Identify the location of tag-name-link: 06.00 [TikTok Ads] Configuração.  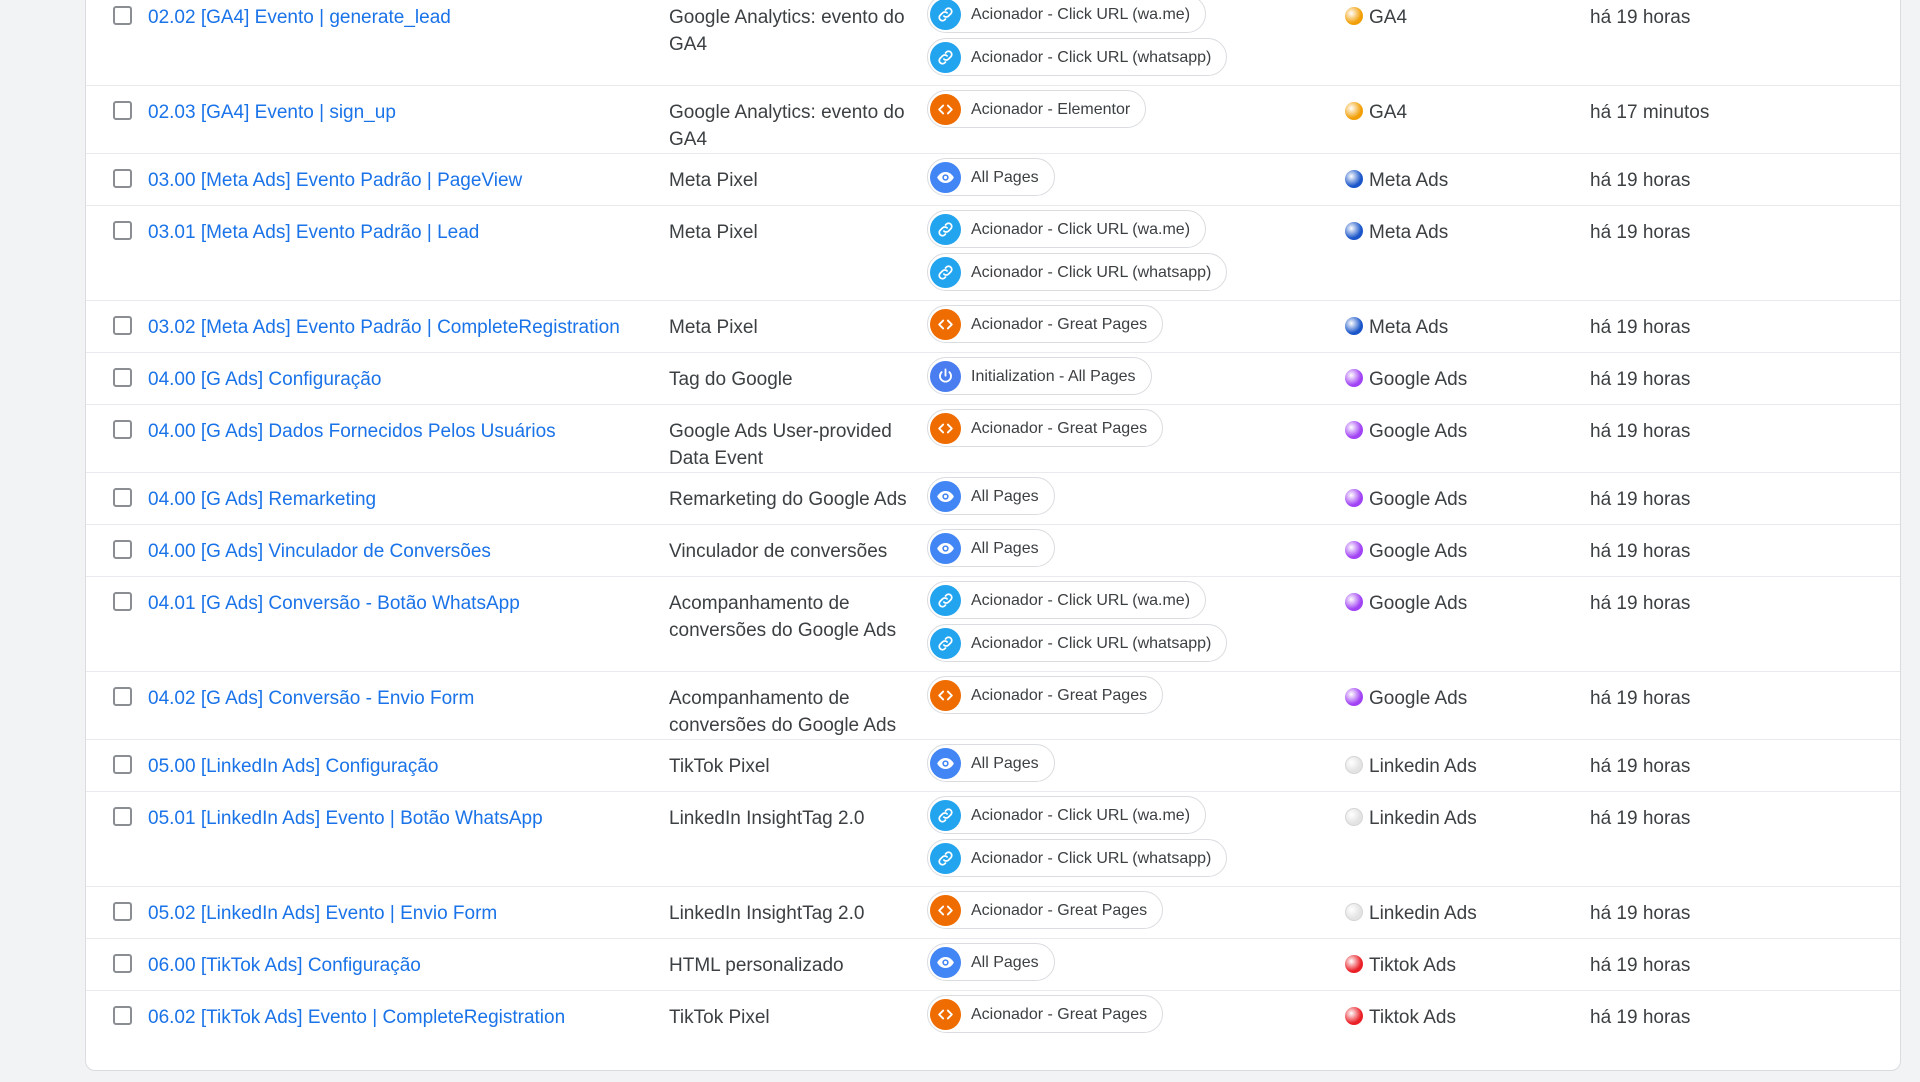
(284, 965).